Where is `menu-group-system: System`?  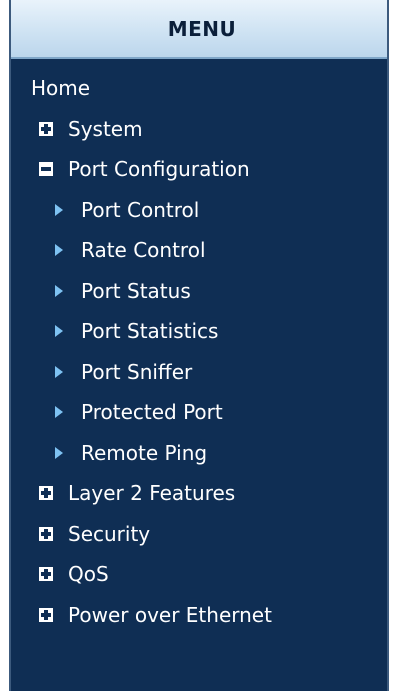
menu-group-system: System is located at coordinates (199, 129).